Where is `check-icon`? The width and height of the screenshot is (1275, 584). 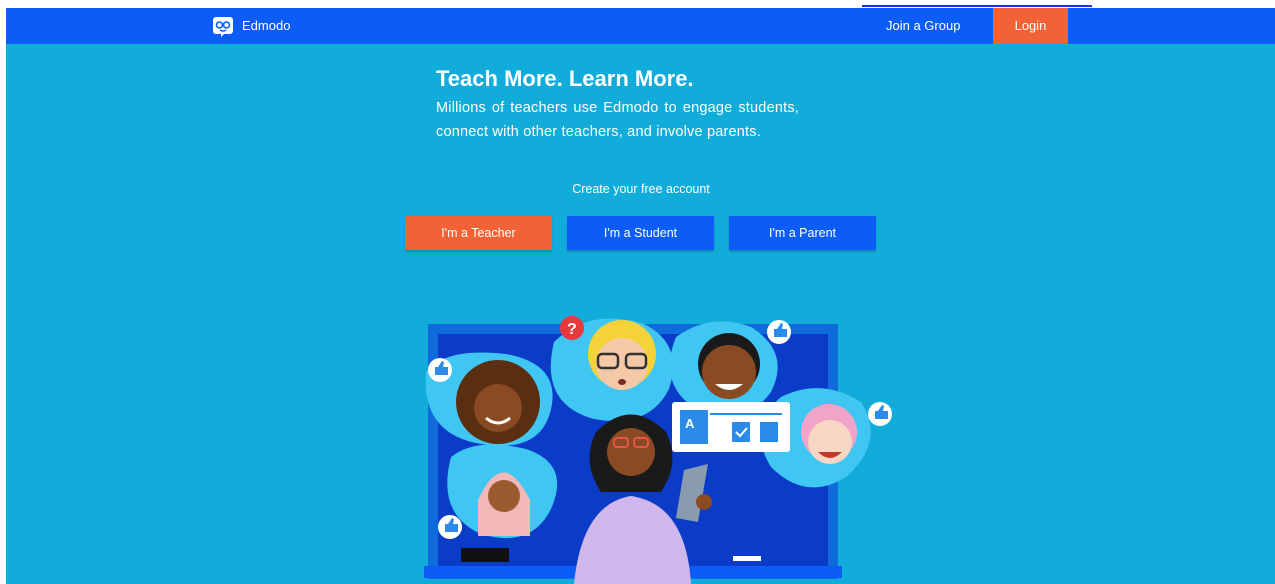 check-icon is located at coordinates (741, 432).